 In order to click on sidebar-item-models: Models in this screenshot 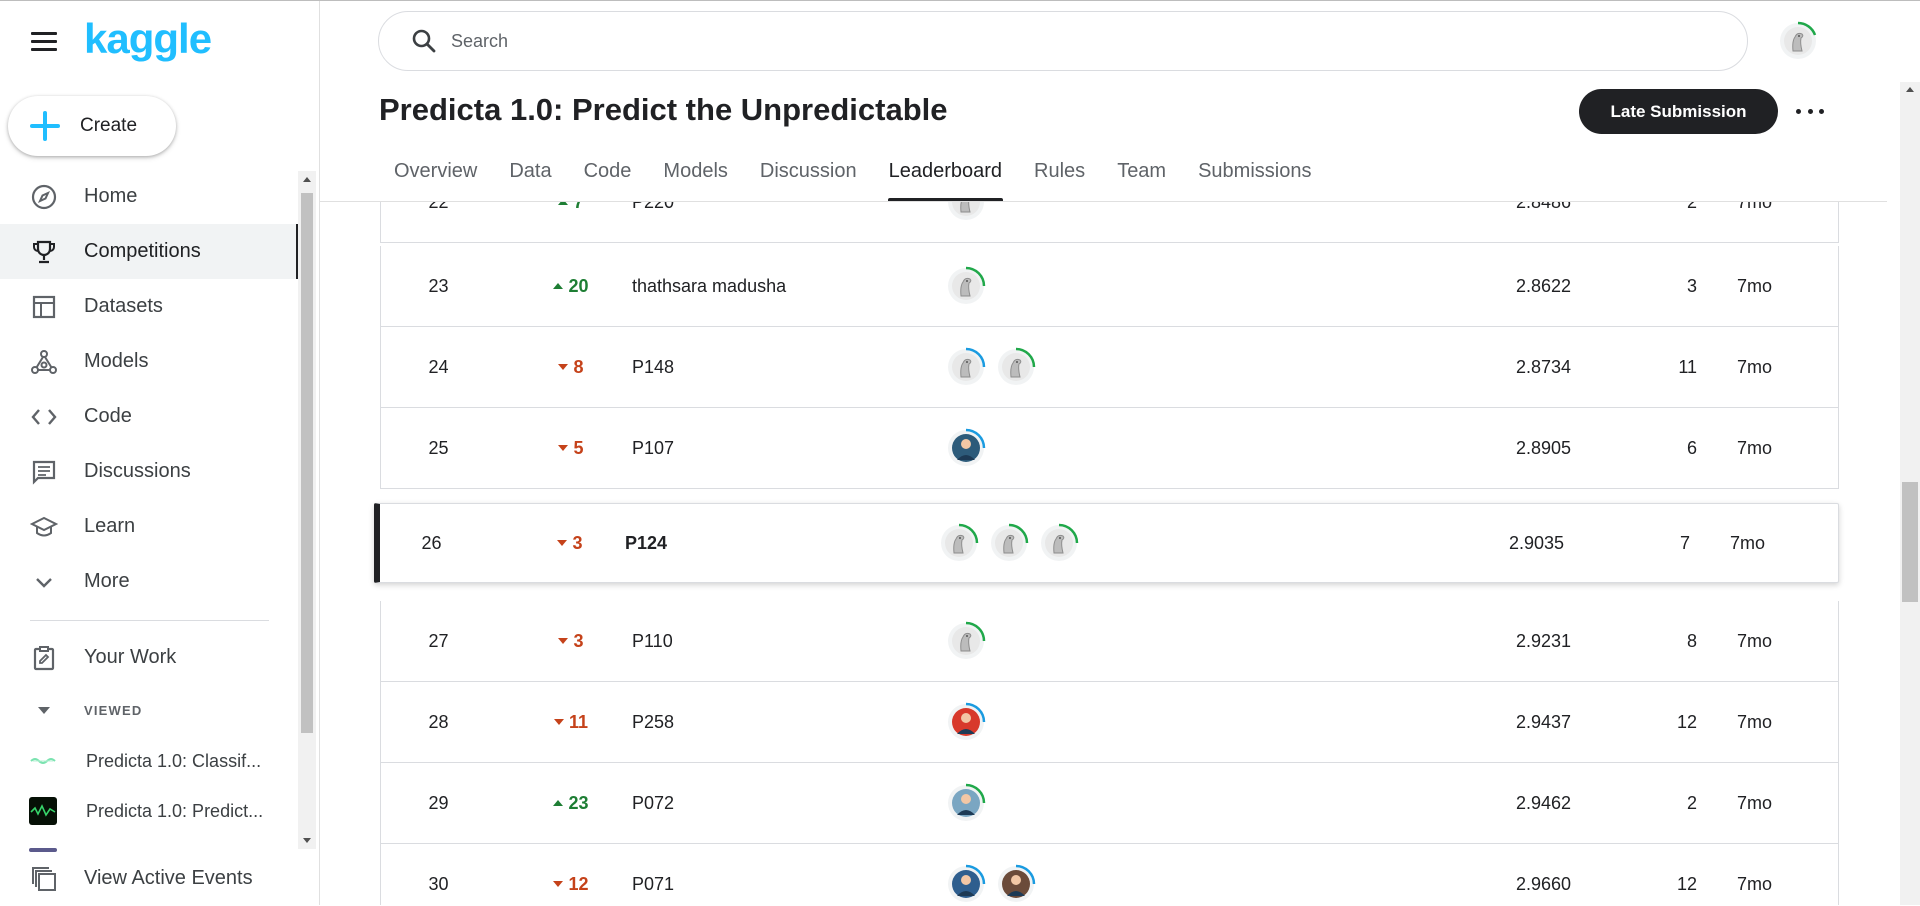, I will do `click(150, 361)`.